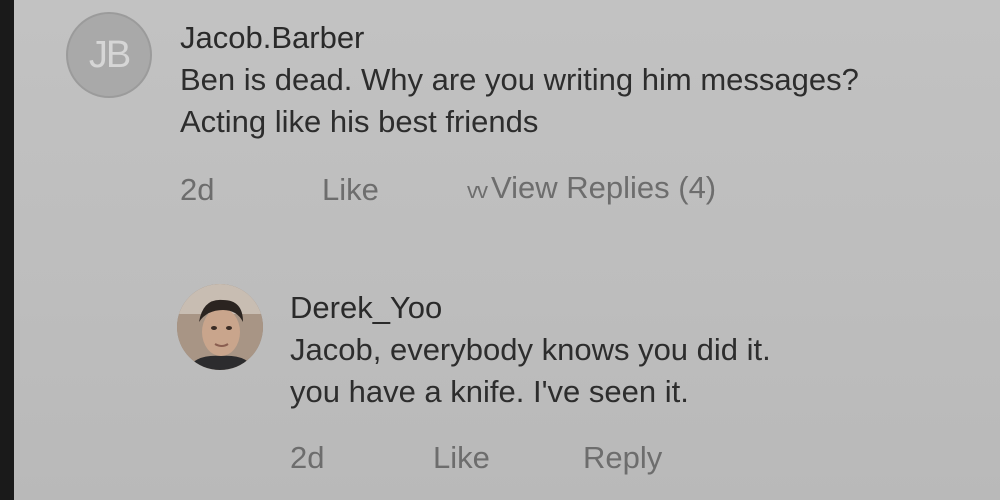 The width and height of the screenshot is (1000, 500). Describe the element at coordinates (489, 391) in the screenshot. I see `comment-text-line-2: you have a knife. I've seen it.` at that location.